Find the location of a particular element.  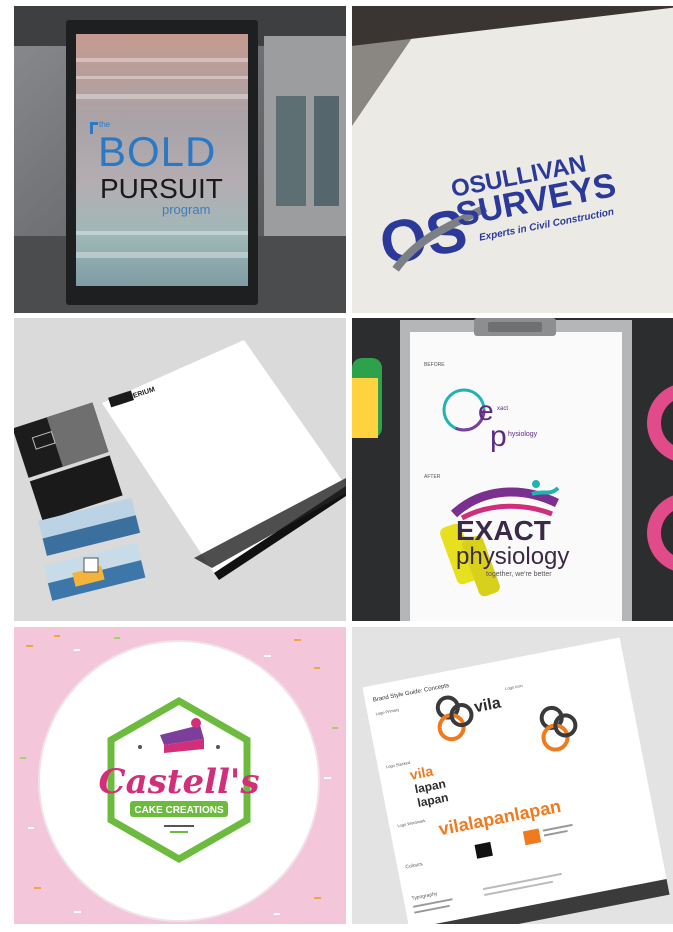

after-label: AFTER is located at coordinates (432, 477).